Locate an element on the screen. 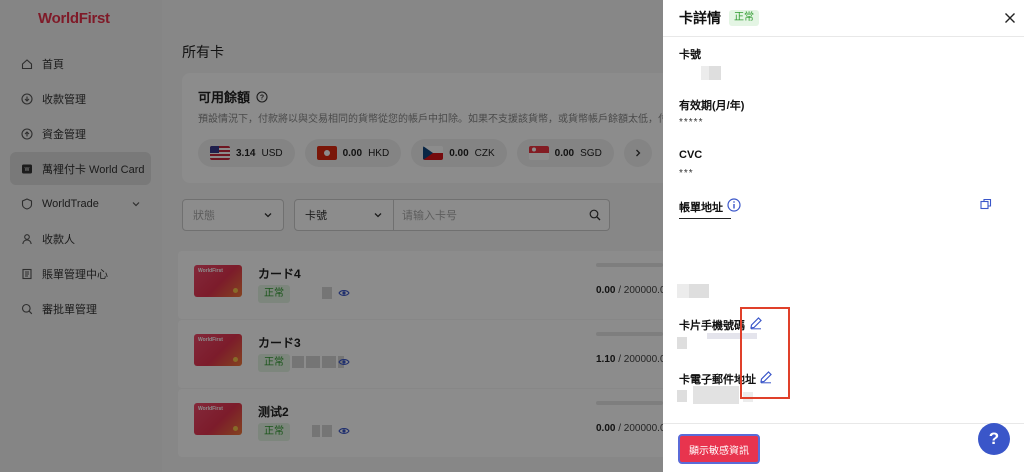  currency-chip-czk: 0.00 CZK is located at coordinates (459, 153).